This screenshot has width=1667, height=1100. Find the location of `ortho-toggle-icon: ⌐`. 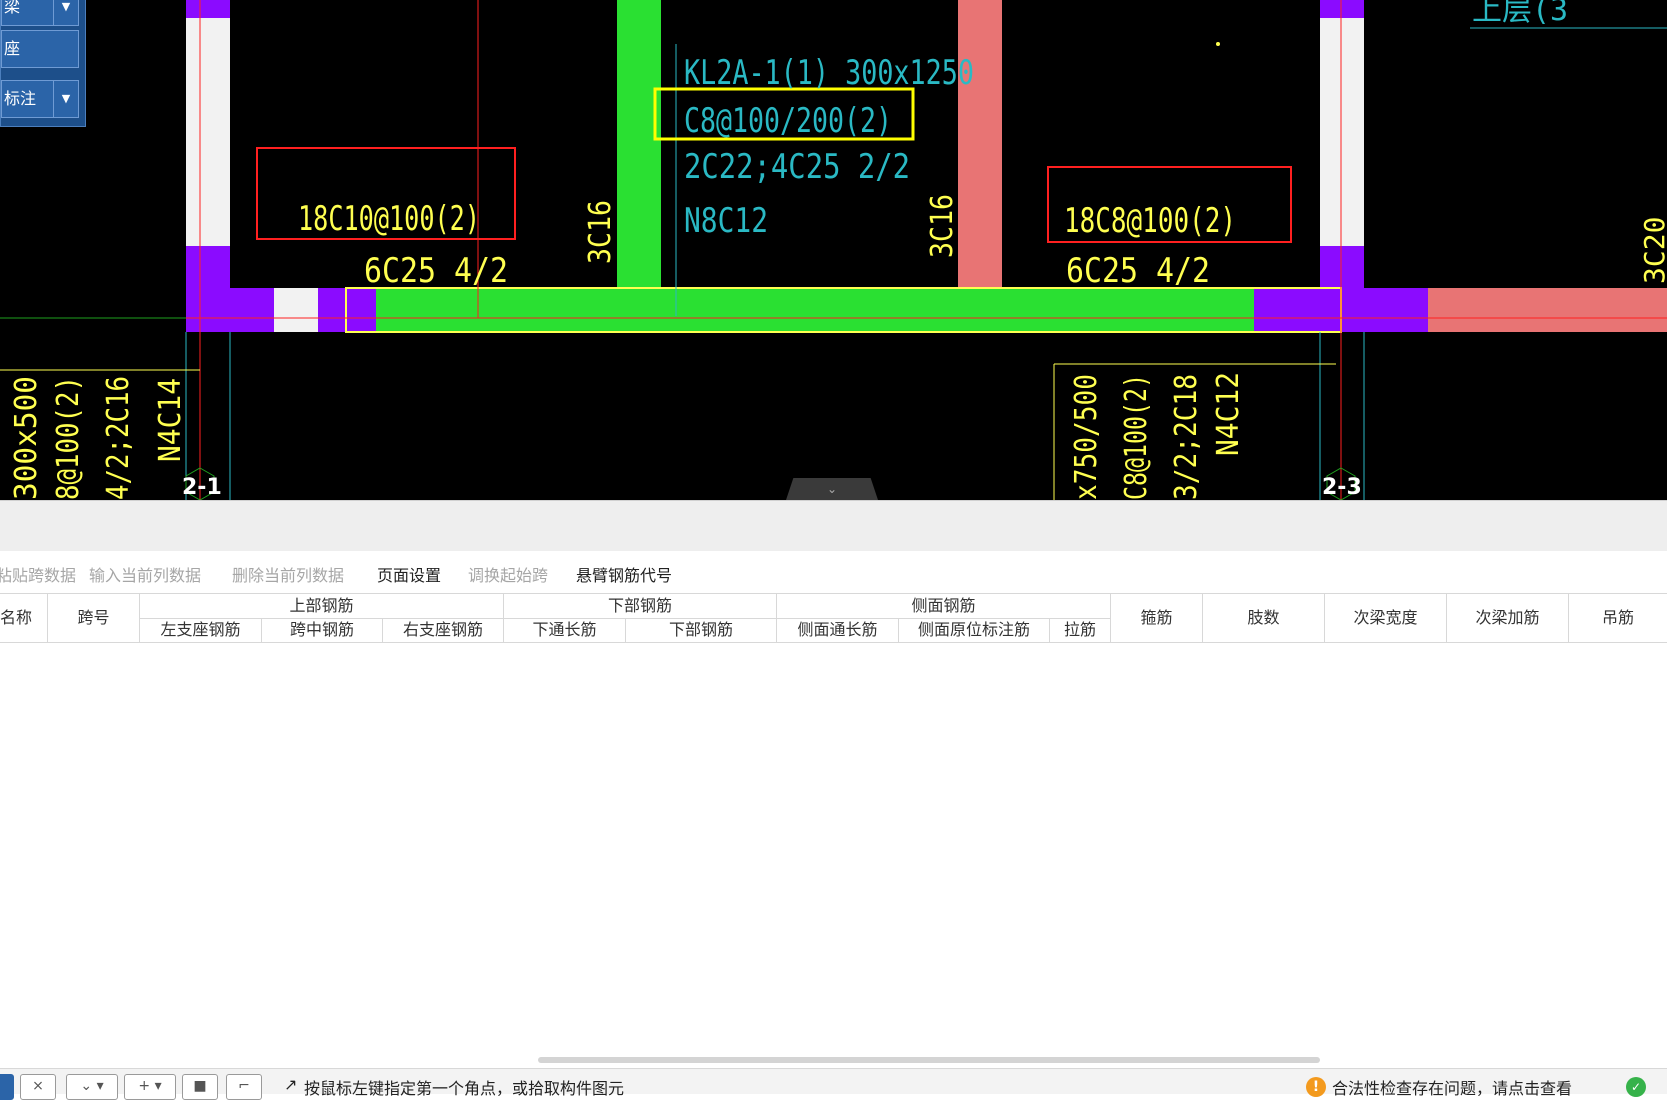

ortho-toggle-icon: ⌐ is located at coordinates (244, 1087).